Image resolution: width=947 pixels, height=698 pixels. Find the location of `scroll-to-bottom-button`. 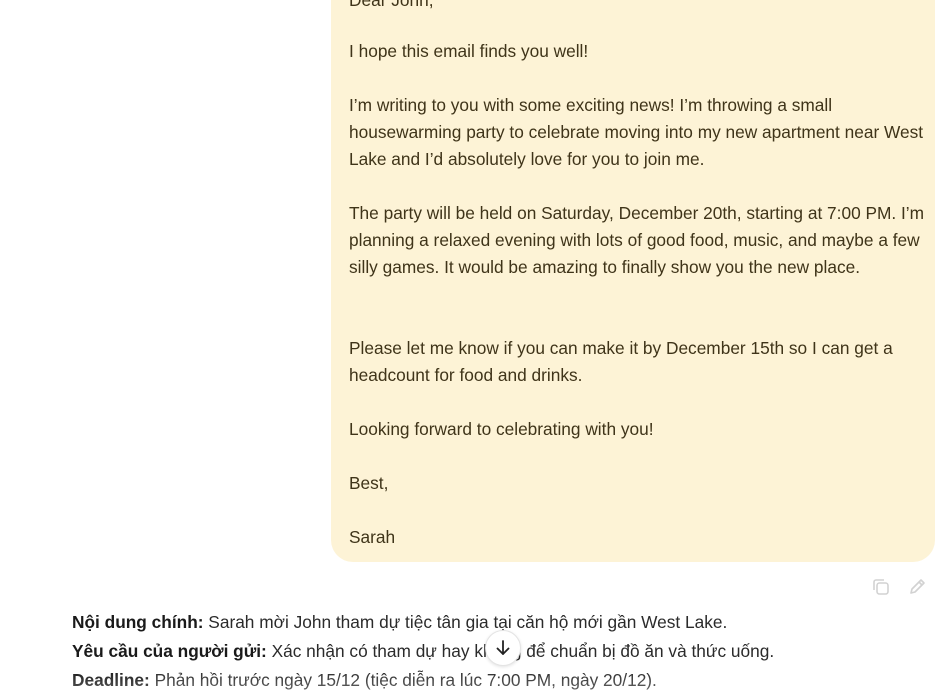

scroll-to-bottom-button is located at coordinates (503, 648).